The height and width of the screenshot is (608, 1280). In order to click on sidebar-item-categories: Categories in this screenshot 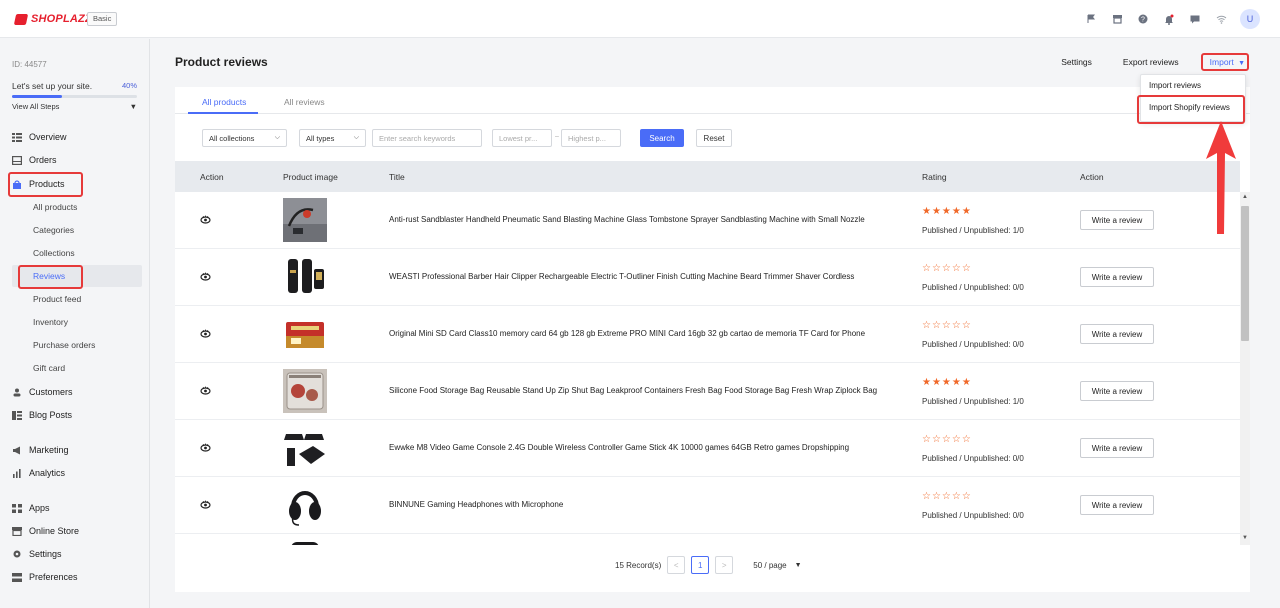, I will do `click(53, 230)`.